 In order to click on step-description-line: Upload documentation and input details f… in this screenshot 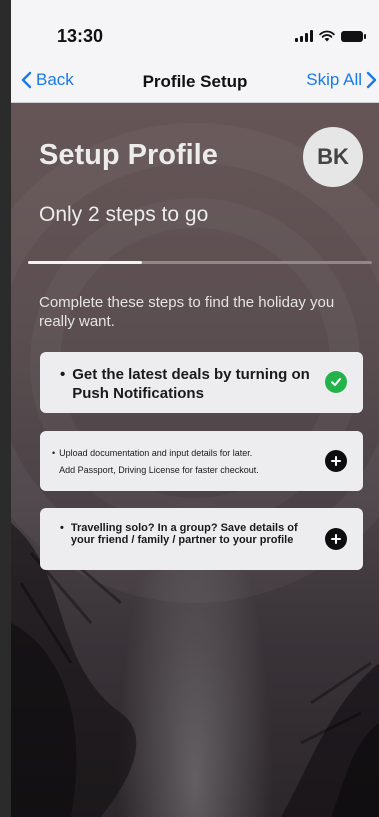, I will do `click(156, 453)`.